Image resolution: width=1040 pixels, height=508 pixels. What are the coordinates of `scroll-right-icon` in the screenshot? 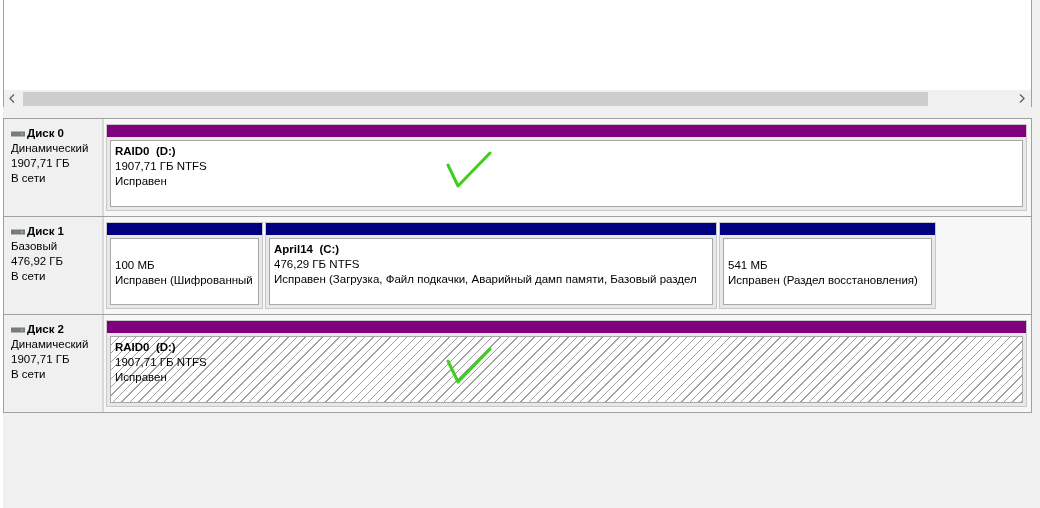 It's located at (1022, 98).